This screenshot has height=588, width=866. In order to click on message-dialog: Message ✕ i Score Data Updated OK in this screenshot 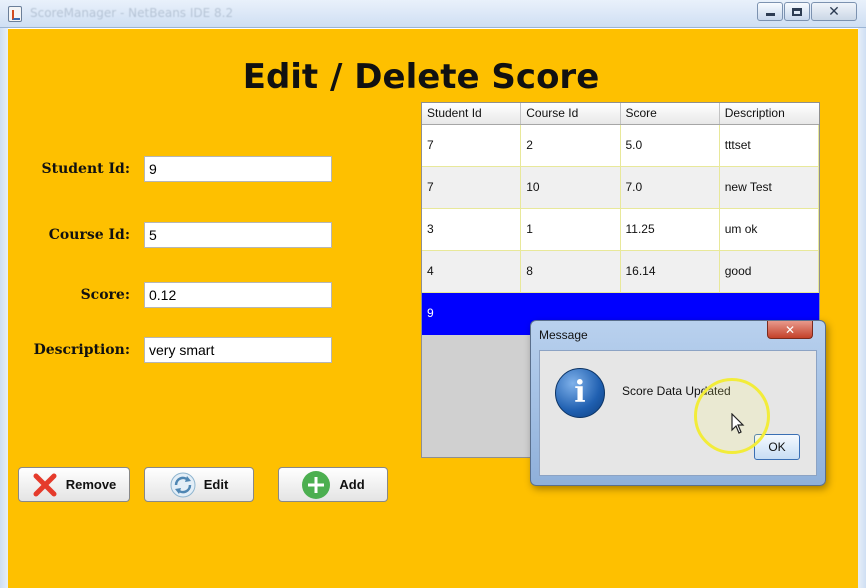, I will do `click(678, 403)`.